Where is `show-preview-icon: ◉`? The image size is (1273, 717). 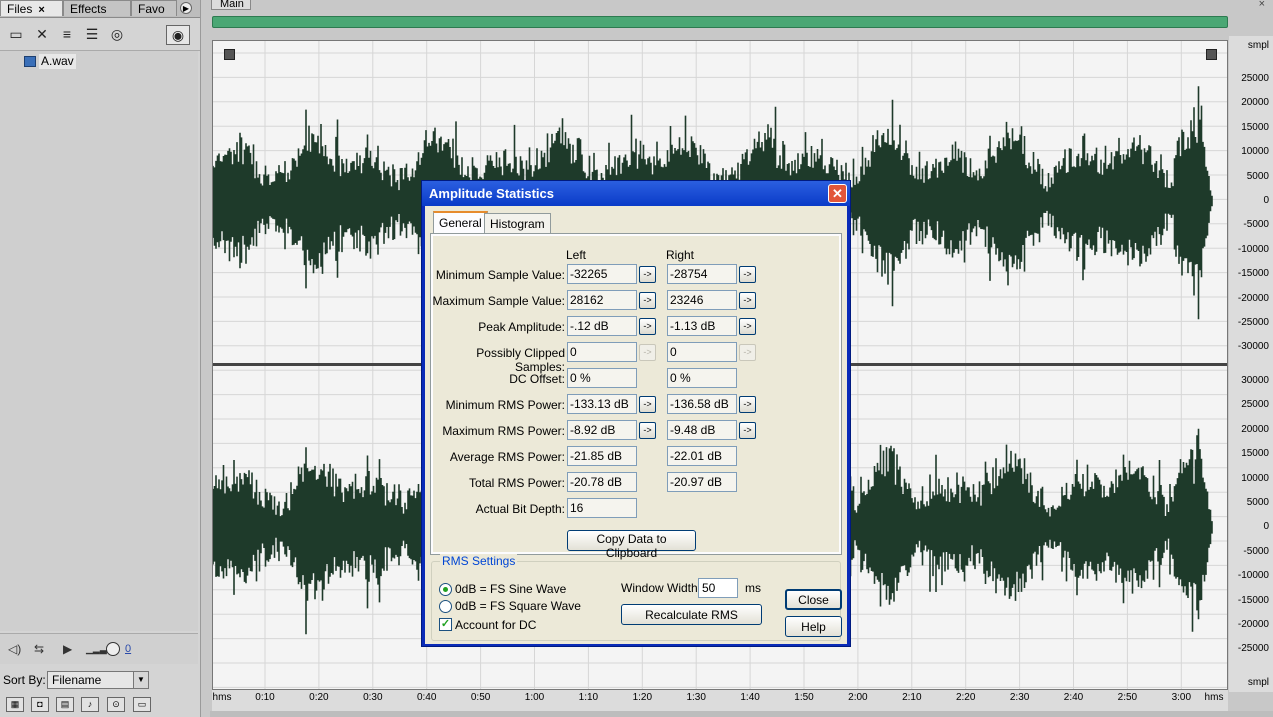
show-preview-icon: ◉ is located at coordinates (178, 35).